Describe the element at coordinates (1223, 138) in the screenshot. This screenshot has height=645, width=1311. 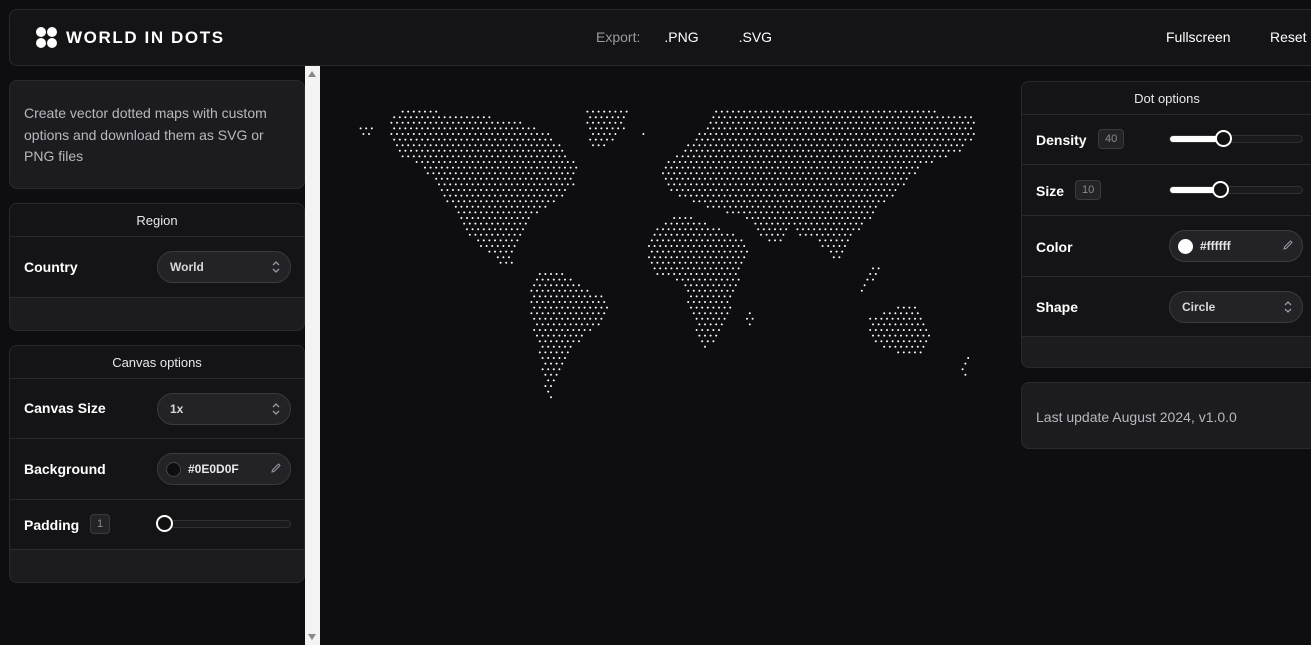
I see `density-slider-thumb` at that location.